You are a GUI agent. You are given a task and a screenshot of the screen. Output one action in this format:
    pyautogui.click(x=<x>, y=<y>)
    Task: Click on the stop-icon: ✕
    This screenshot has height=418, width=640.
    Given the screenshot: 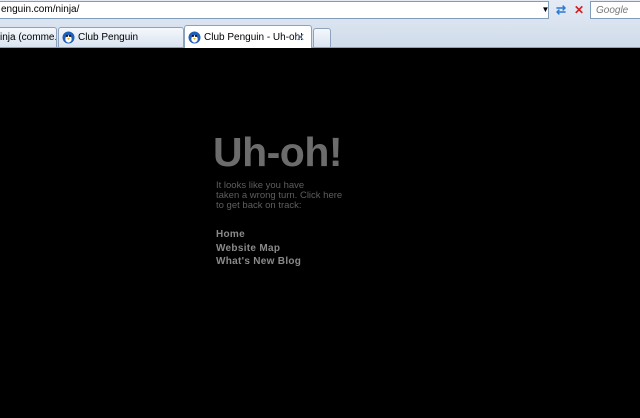 What is the action you would take?
    pyautogui.click(x=579, y=10)
    